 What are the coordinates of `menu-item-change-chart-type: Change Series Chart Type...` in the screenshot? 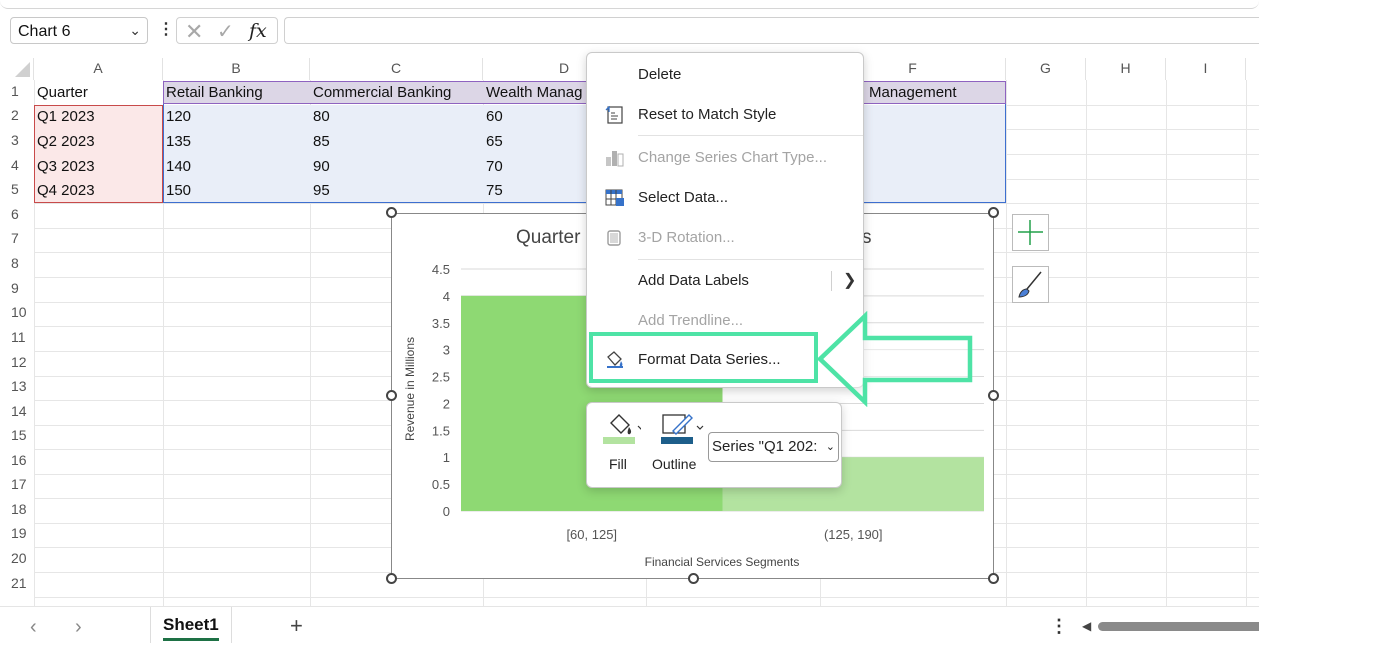 It's located at (725, 158).